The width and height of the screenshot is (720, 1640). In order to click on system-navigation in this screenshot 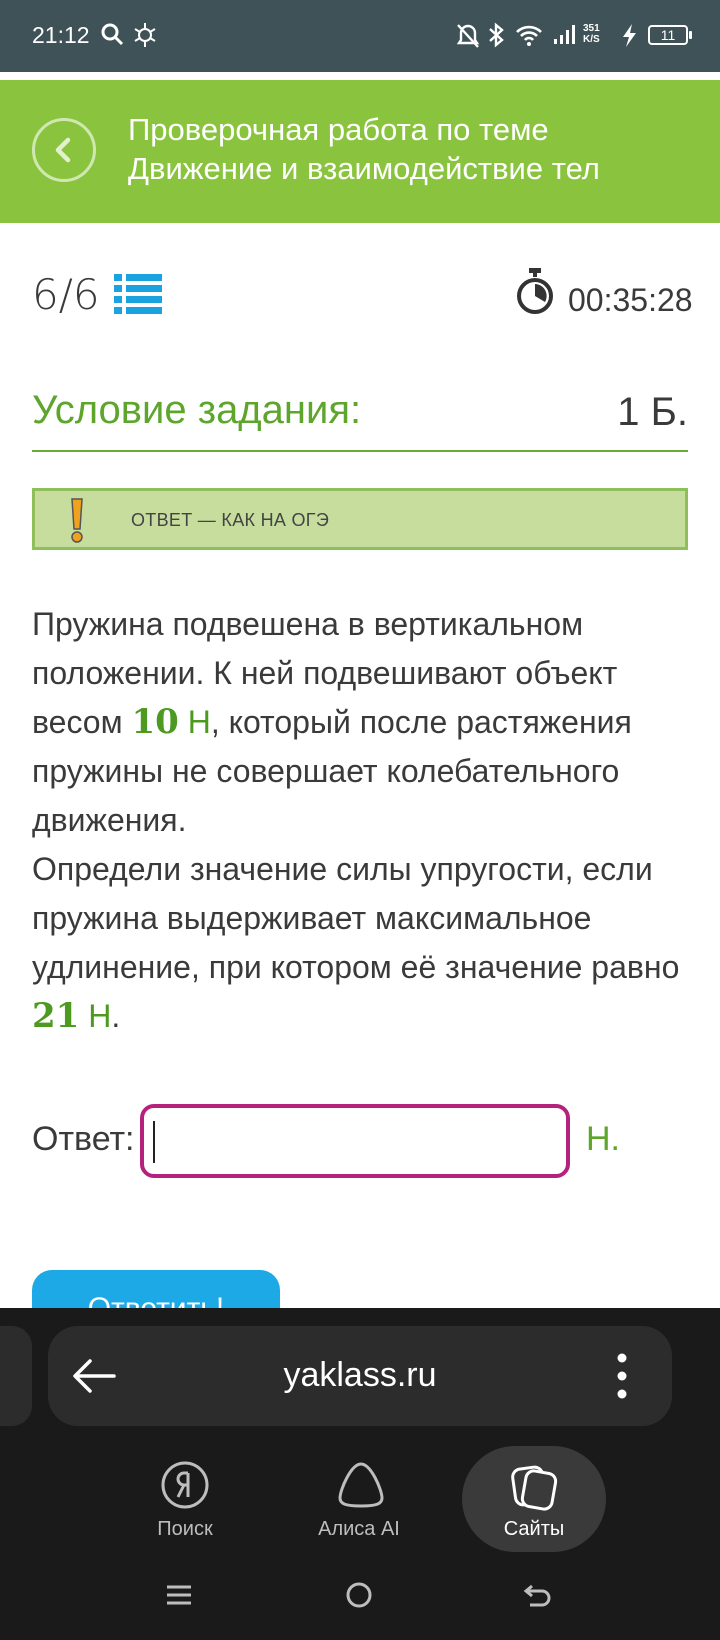, I will do `click(360, 1605)`.